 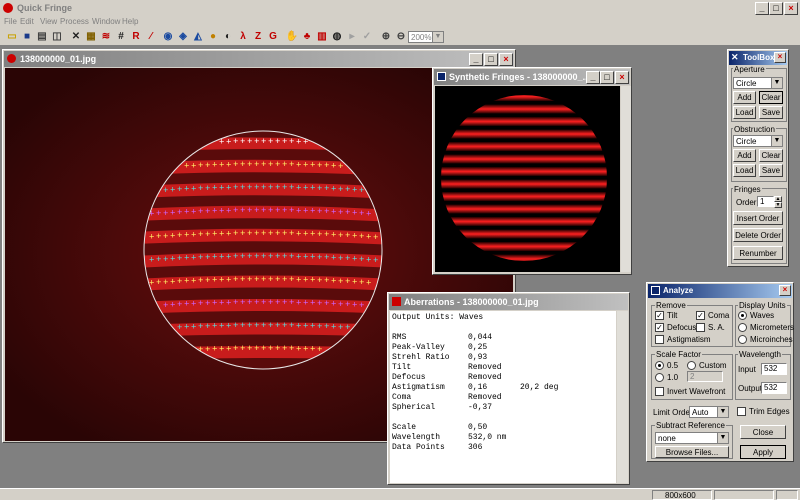 What do you see at coordinates (744, 155) in the screenshot?
I see `obstruction-add-button: Add` at bounding box center [744, 155].